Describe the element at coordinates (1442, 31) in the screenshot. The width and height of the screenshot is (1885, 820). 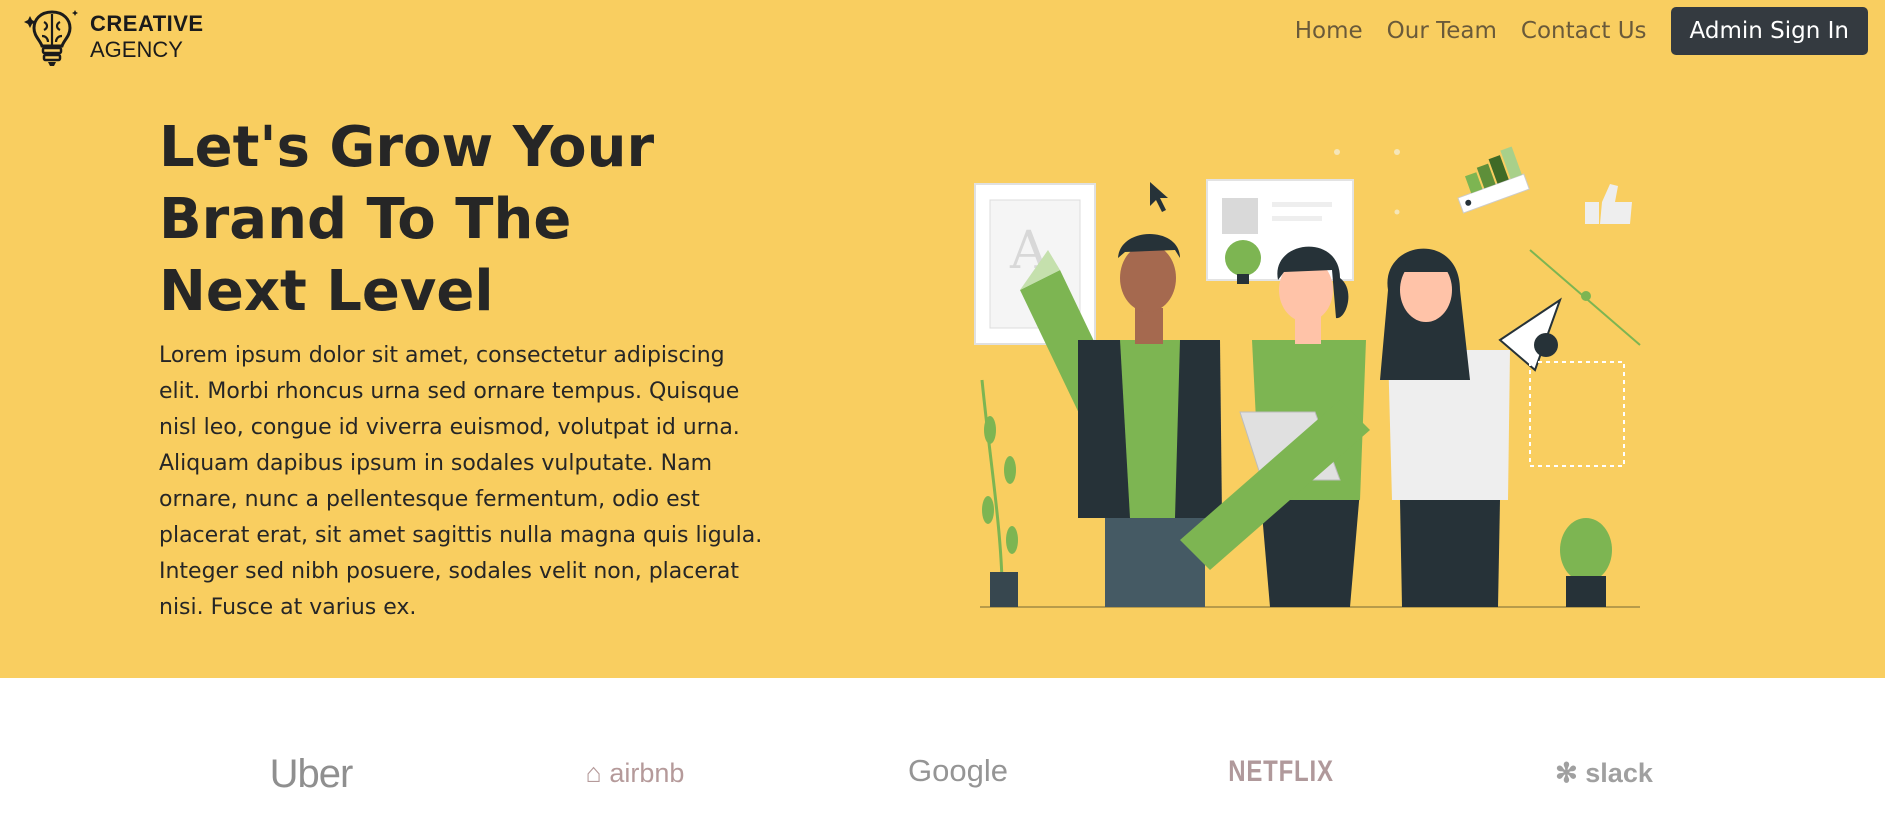
I see `nav-link-our-team: Our Team` at that location.